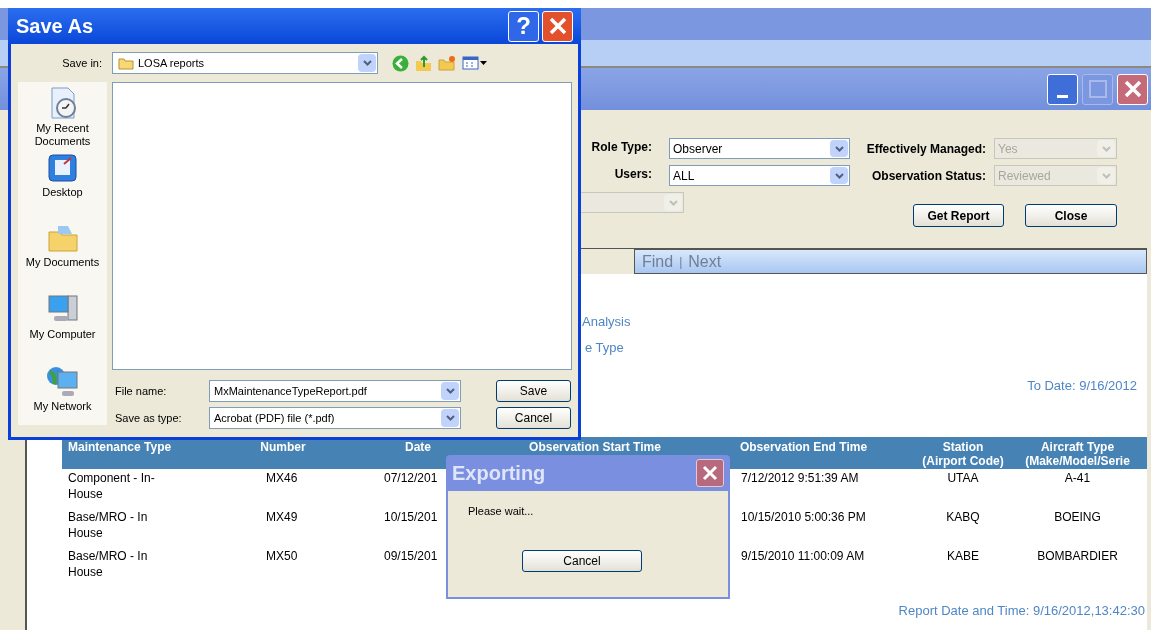 This screenshot has height=630, width=1151. Describe the element at coordinates (1021, 610) in the screenshot. I see `report-timestamp: Report Date and Time: 9/16/2012,13:42:30` at that location.